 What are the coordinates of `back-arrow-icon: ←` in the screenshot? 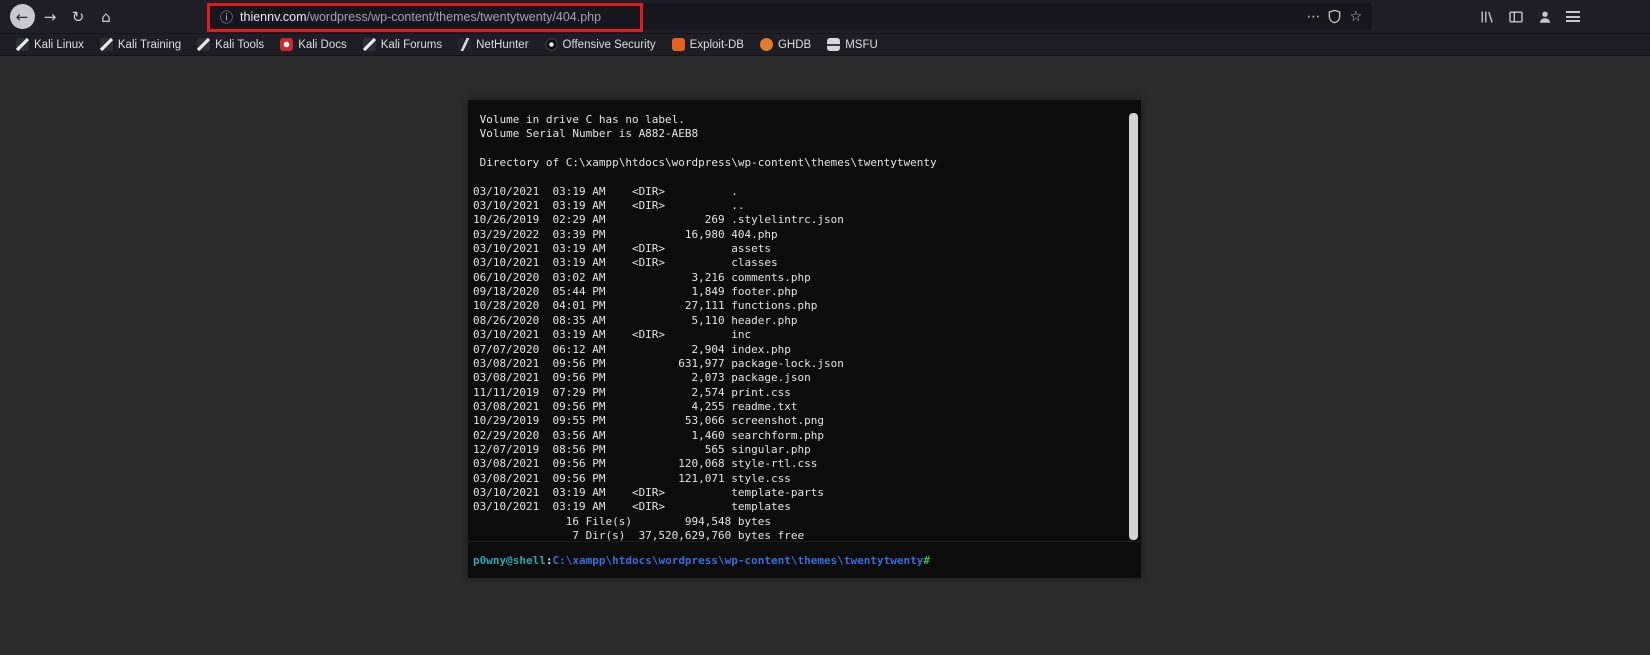 It's located at (22, 16).